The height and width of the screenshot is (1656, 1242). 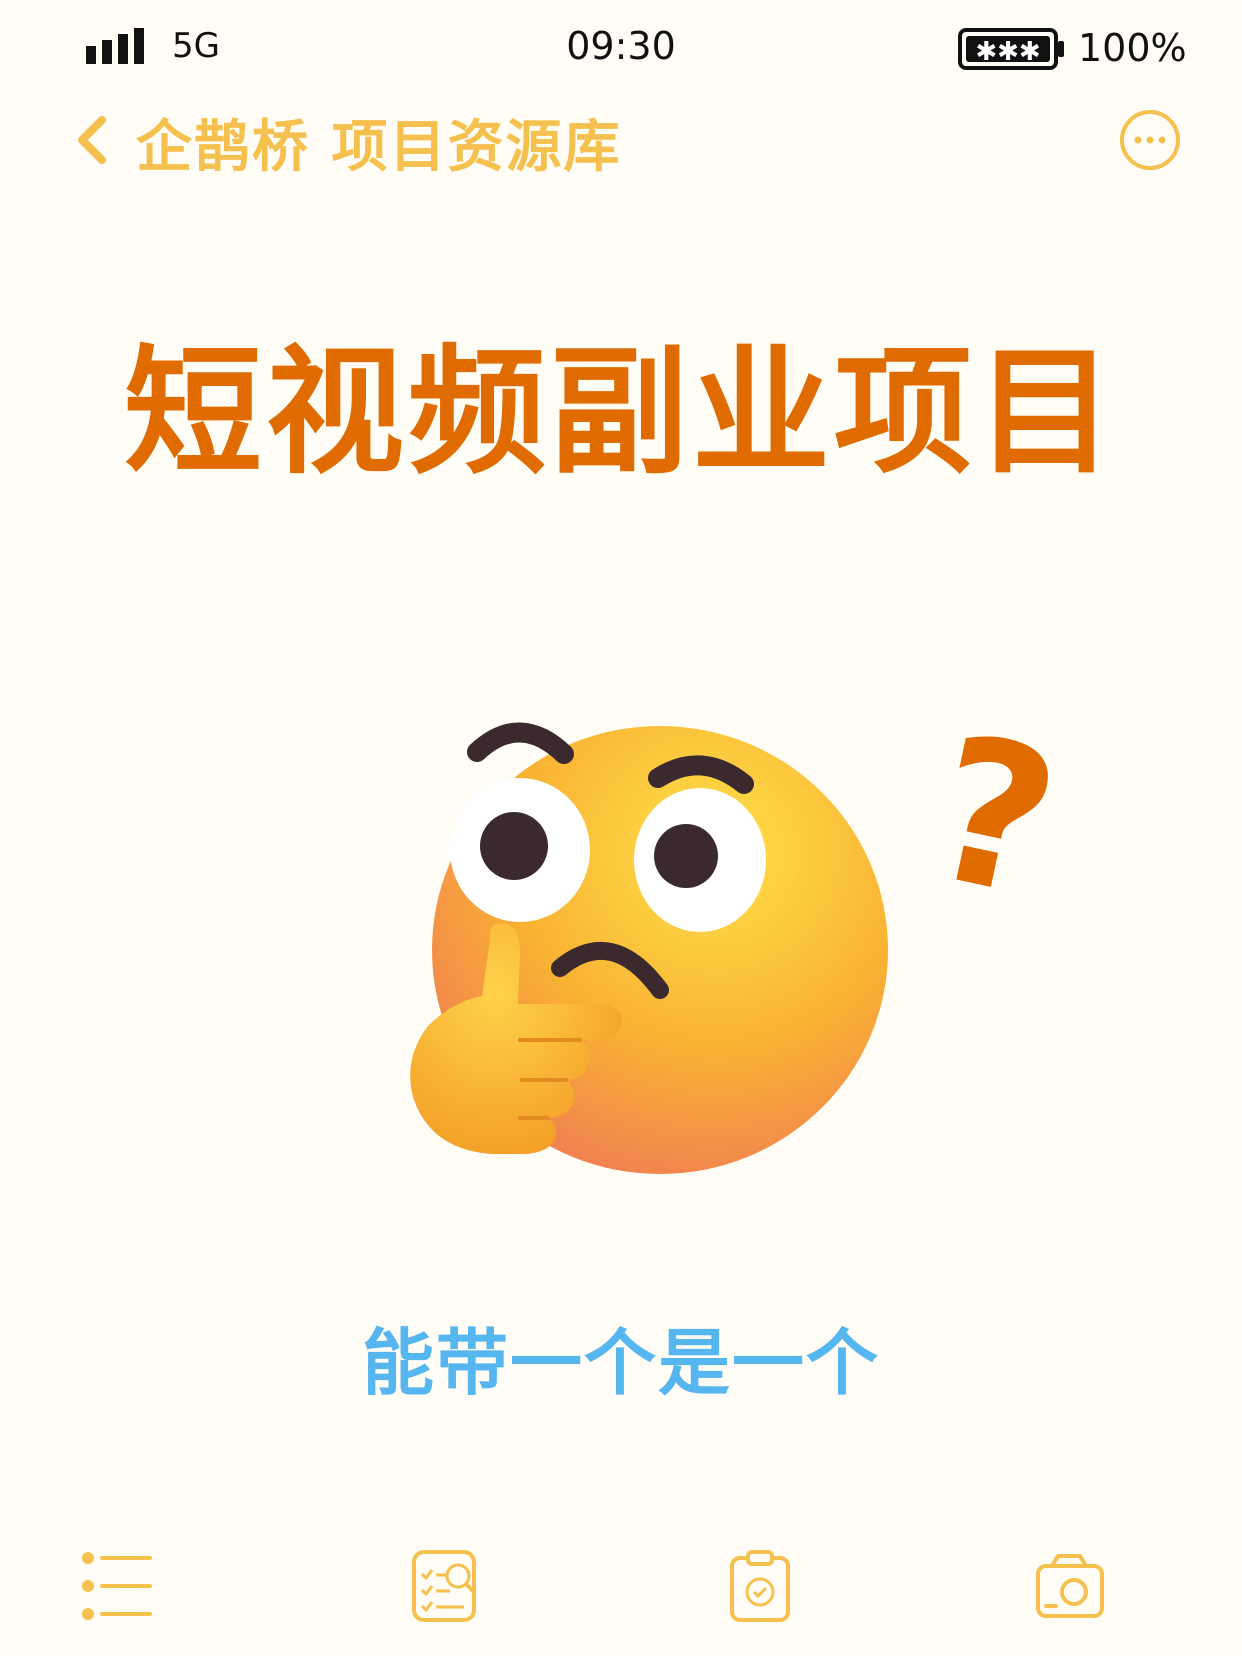 What do you see at coordinates (118, 1586) in the screenshot?
I see `checklist-icon` at bounding box center [118, 1586].